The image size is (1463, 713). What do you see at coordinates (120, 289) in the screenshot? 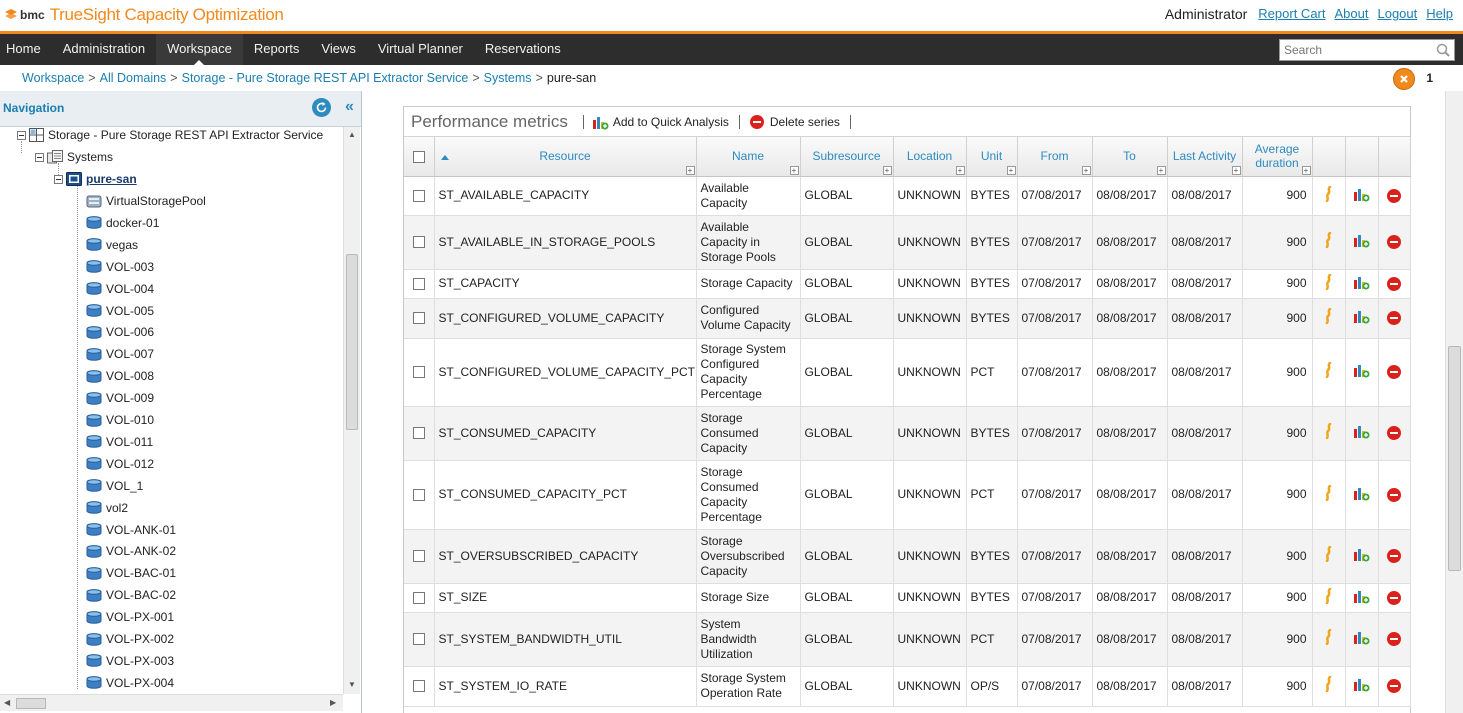
I see `tree-node-child: VOL-004` at bounding box center [120, 289].